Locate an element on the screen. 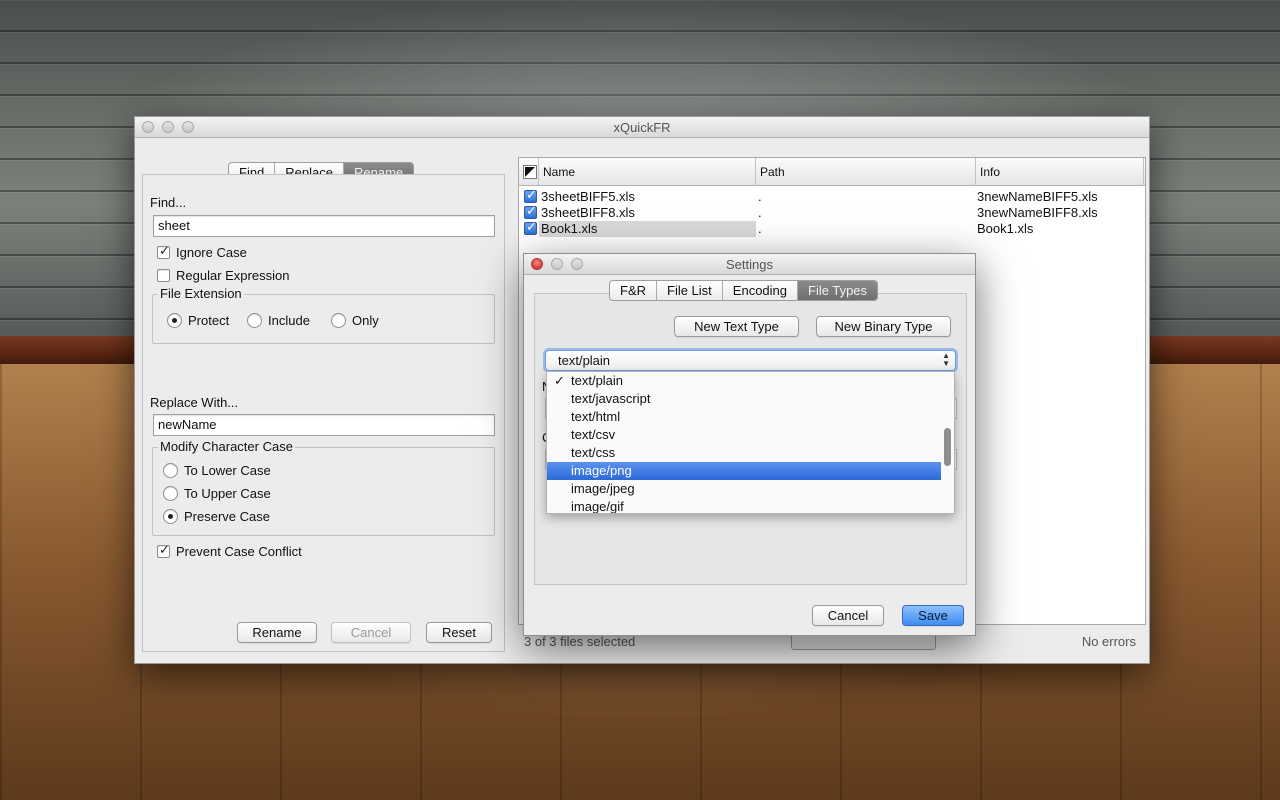 This screenshot has width=1280, height=800. lower-case-label: To Lower Case is located at coordinates (227, 470).